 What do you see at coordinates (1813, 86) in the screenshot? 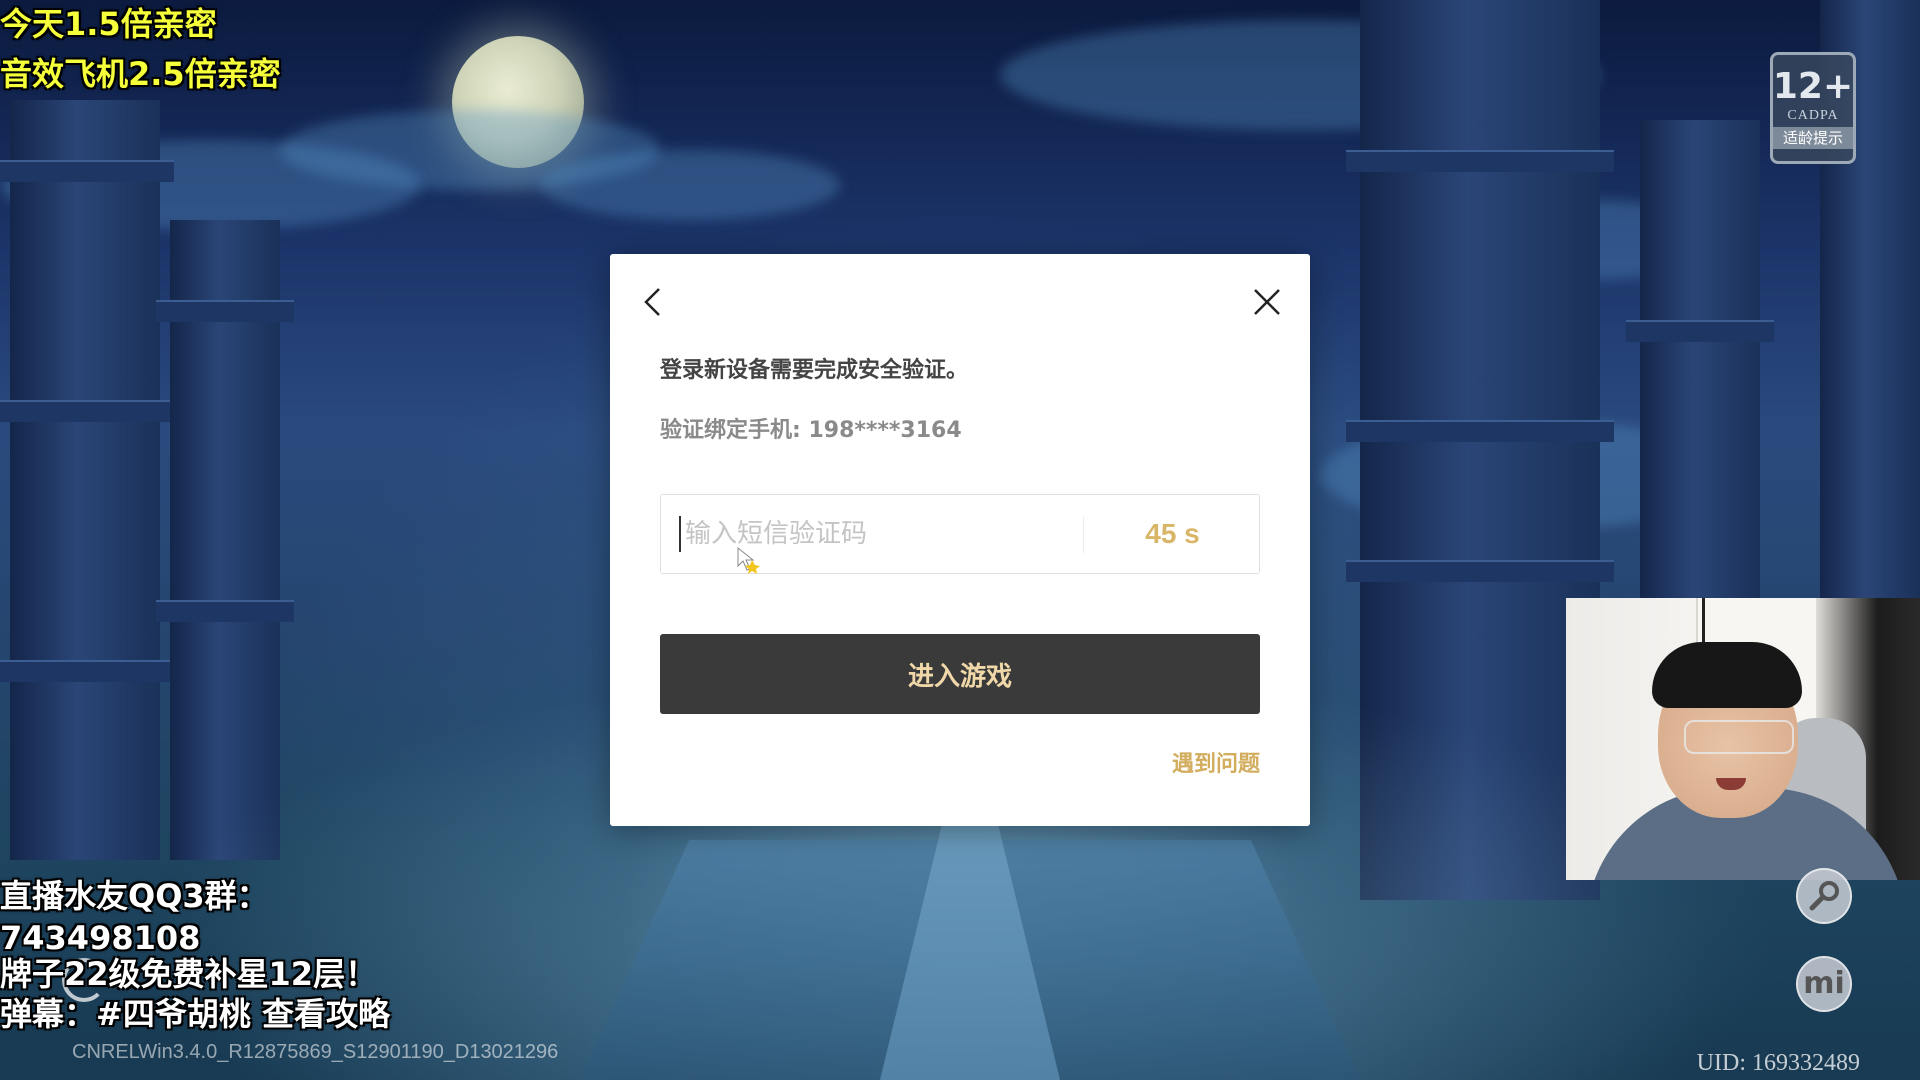
I see `age-rating: 12+` at bounding box center [1813, 86].